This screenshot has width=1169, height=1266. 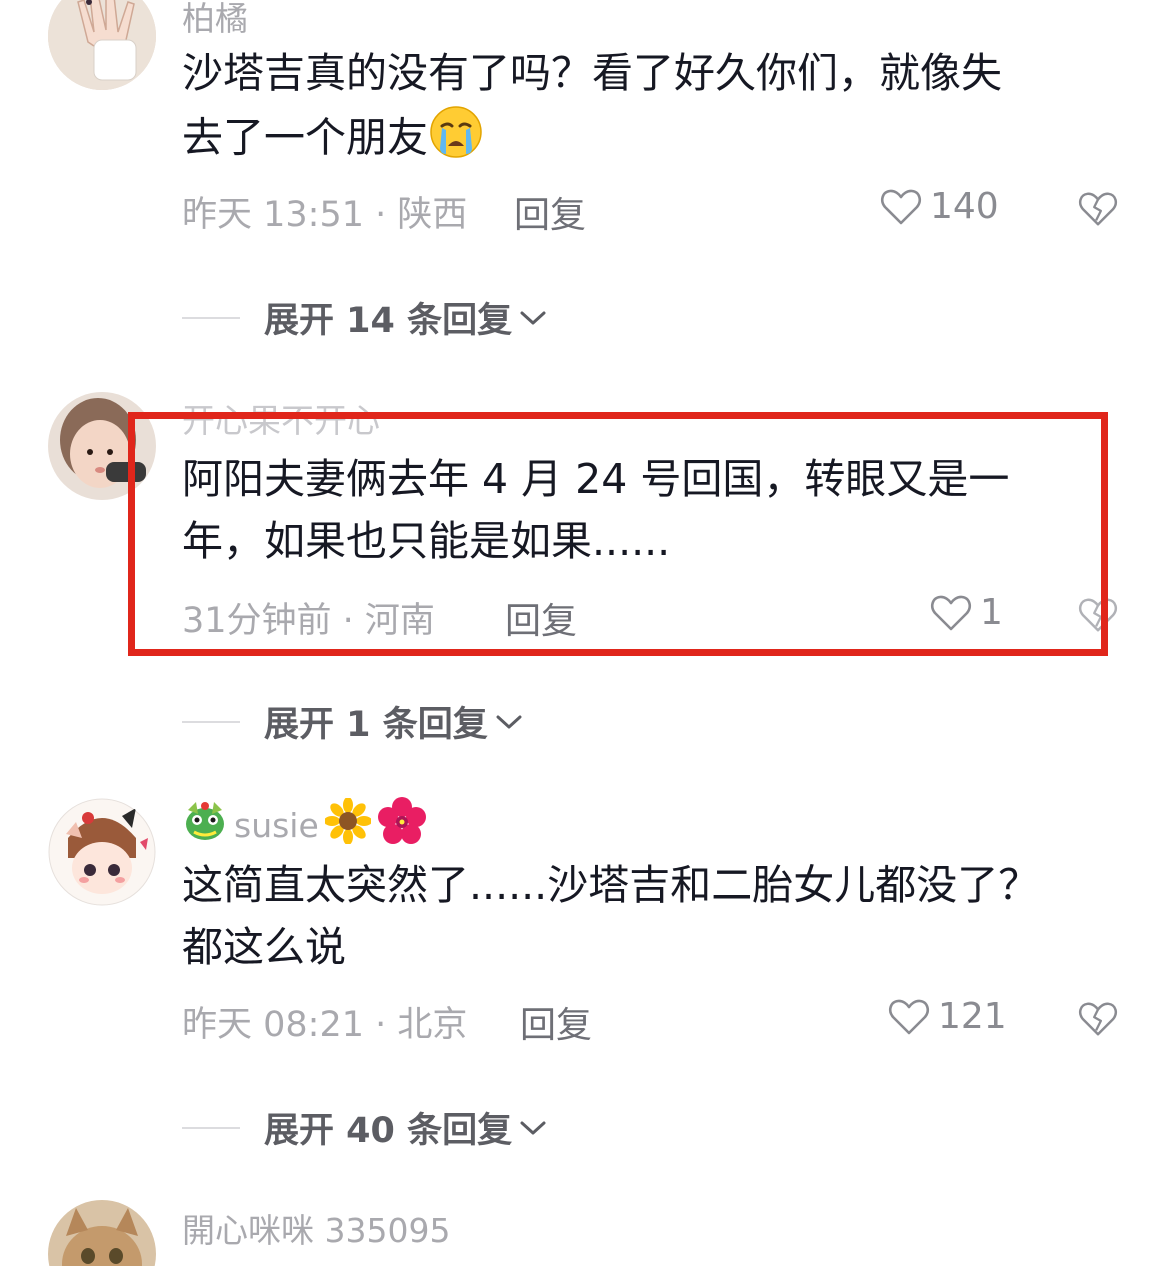 I want to click on expand-replies-button: 展开 14 条回复, so click(x=365, y=317).